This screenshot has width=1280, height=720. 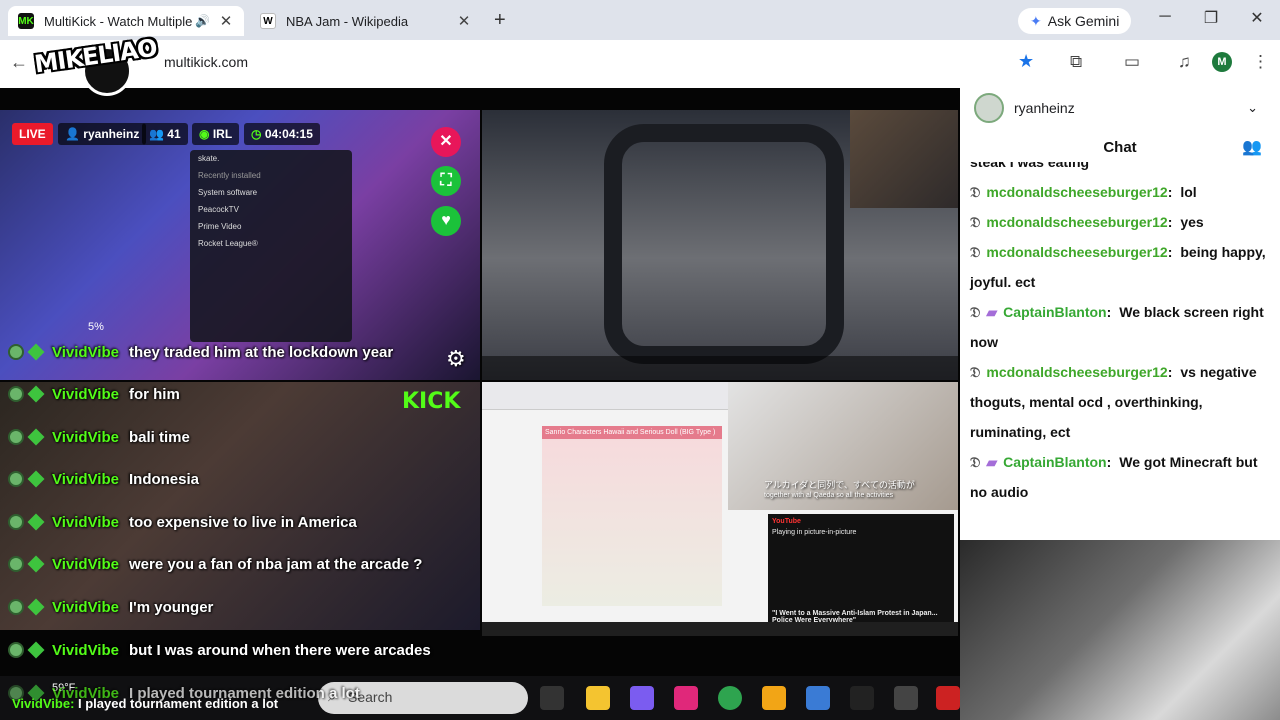 I want to click on chat-text: bali time, so click(x=159, y=437).